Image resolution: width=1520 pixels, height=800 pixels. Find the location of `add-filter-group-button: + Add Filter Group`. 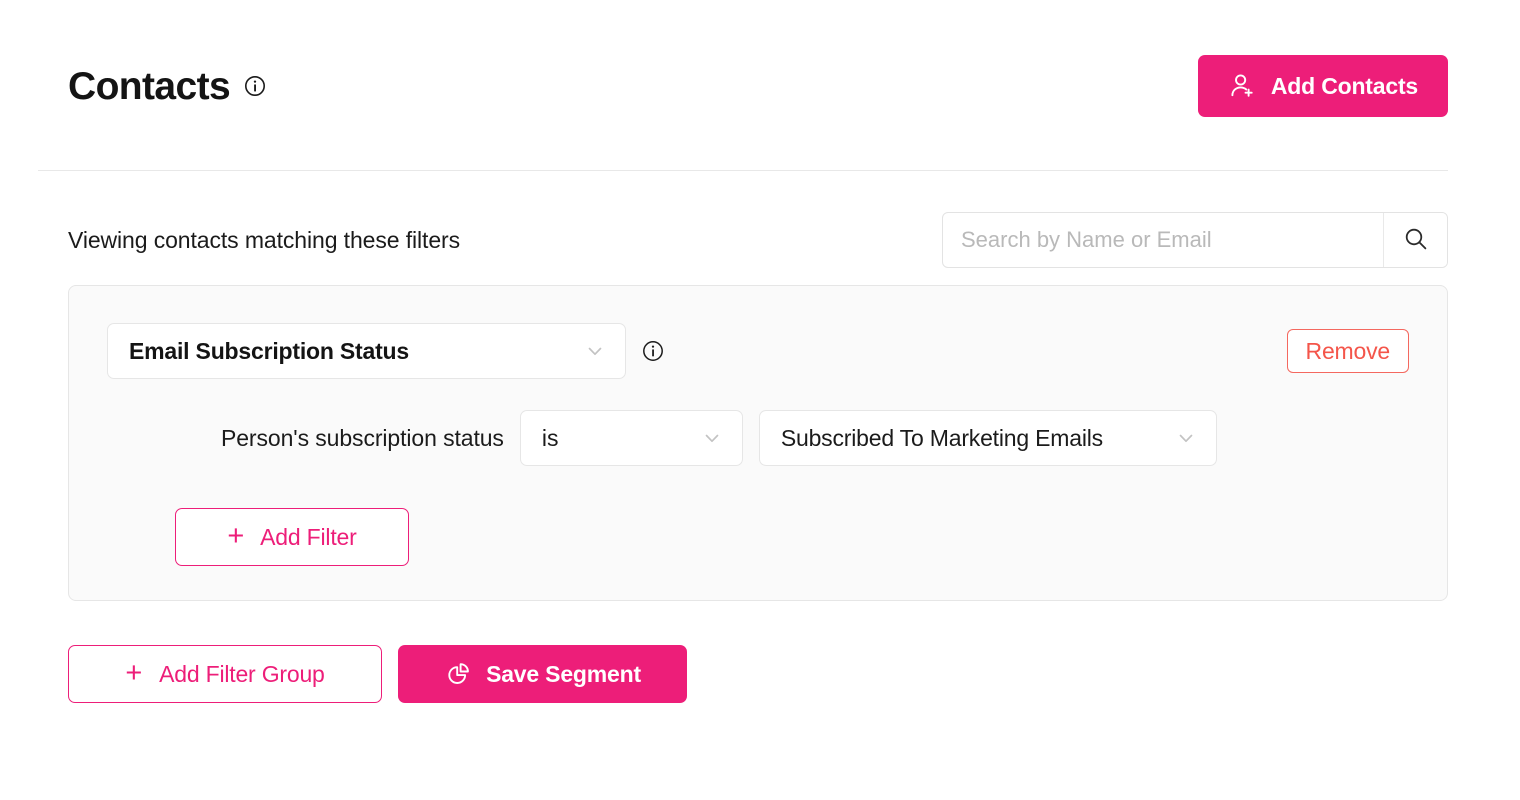

add-filter-group-button: + Add Filter Group is located at coordinates (225, 674).